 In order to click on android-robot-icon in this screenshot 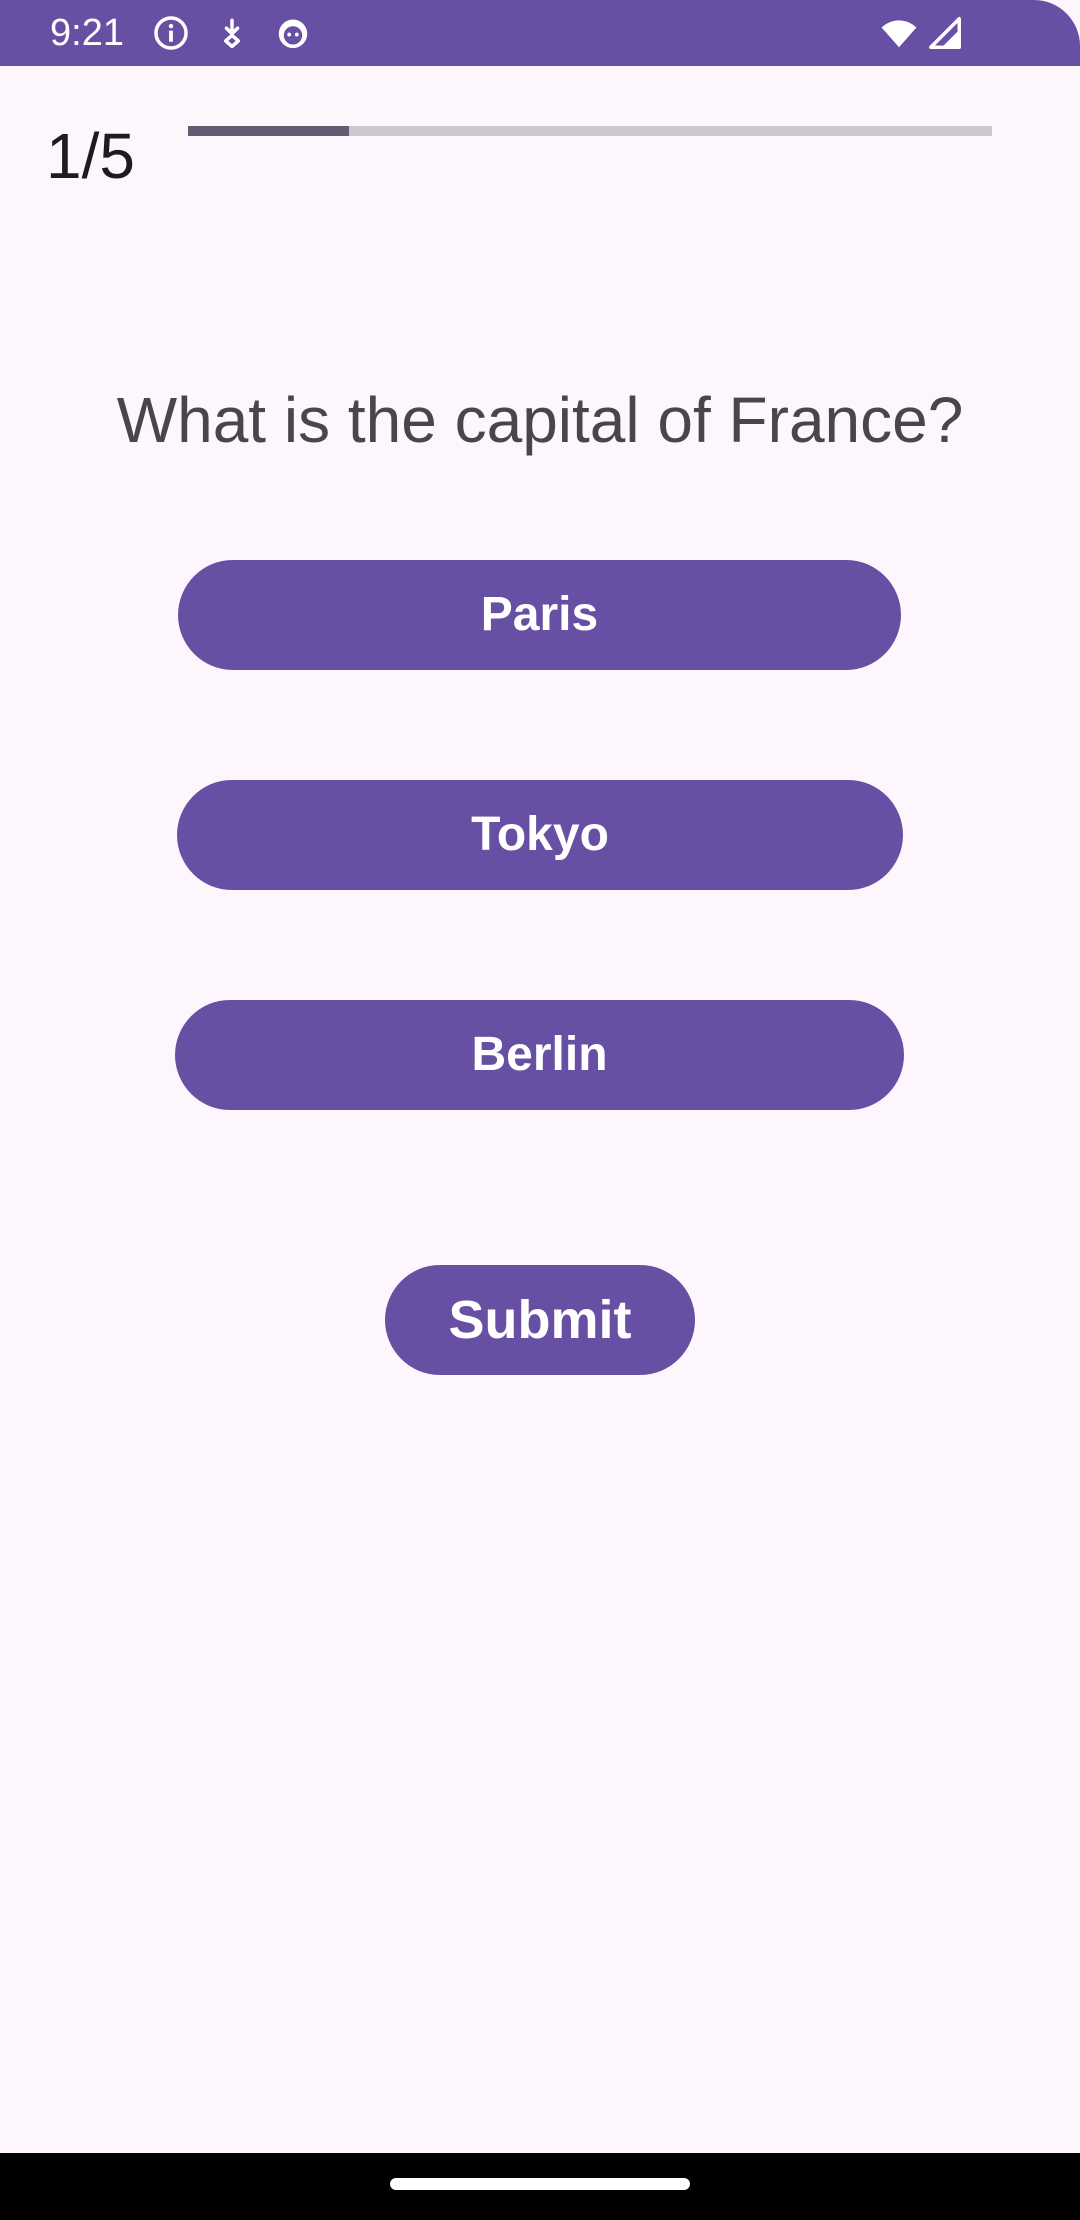, I will do `click(293, 33)`.